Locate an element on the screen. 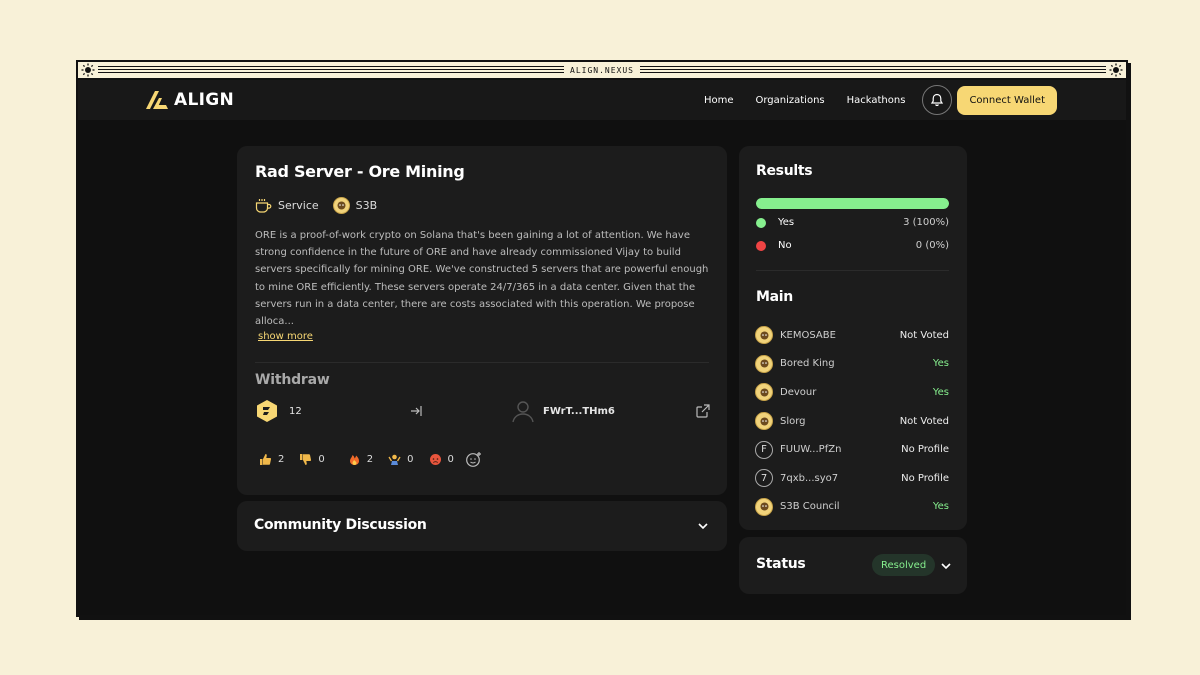  thumbs-down-icon is located at coordinates (306, 459).